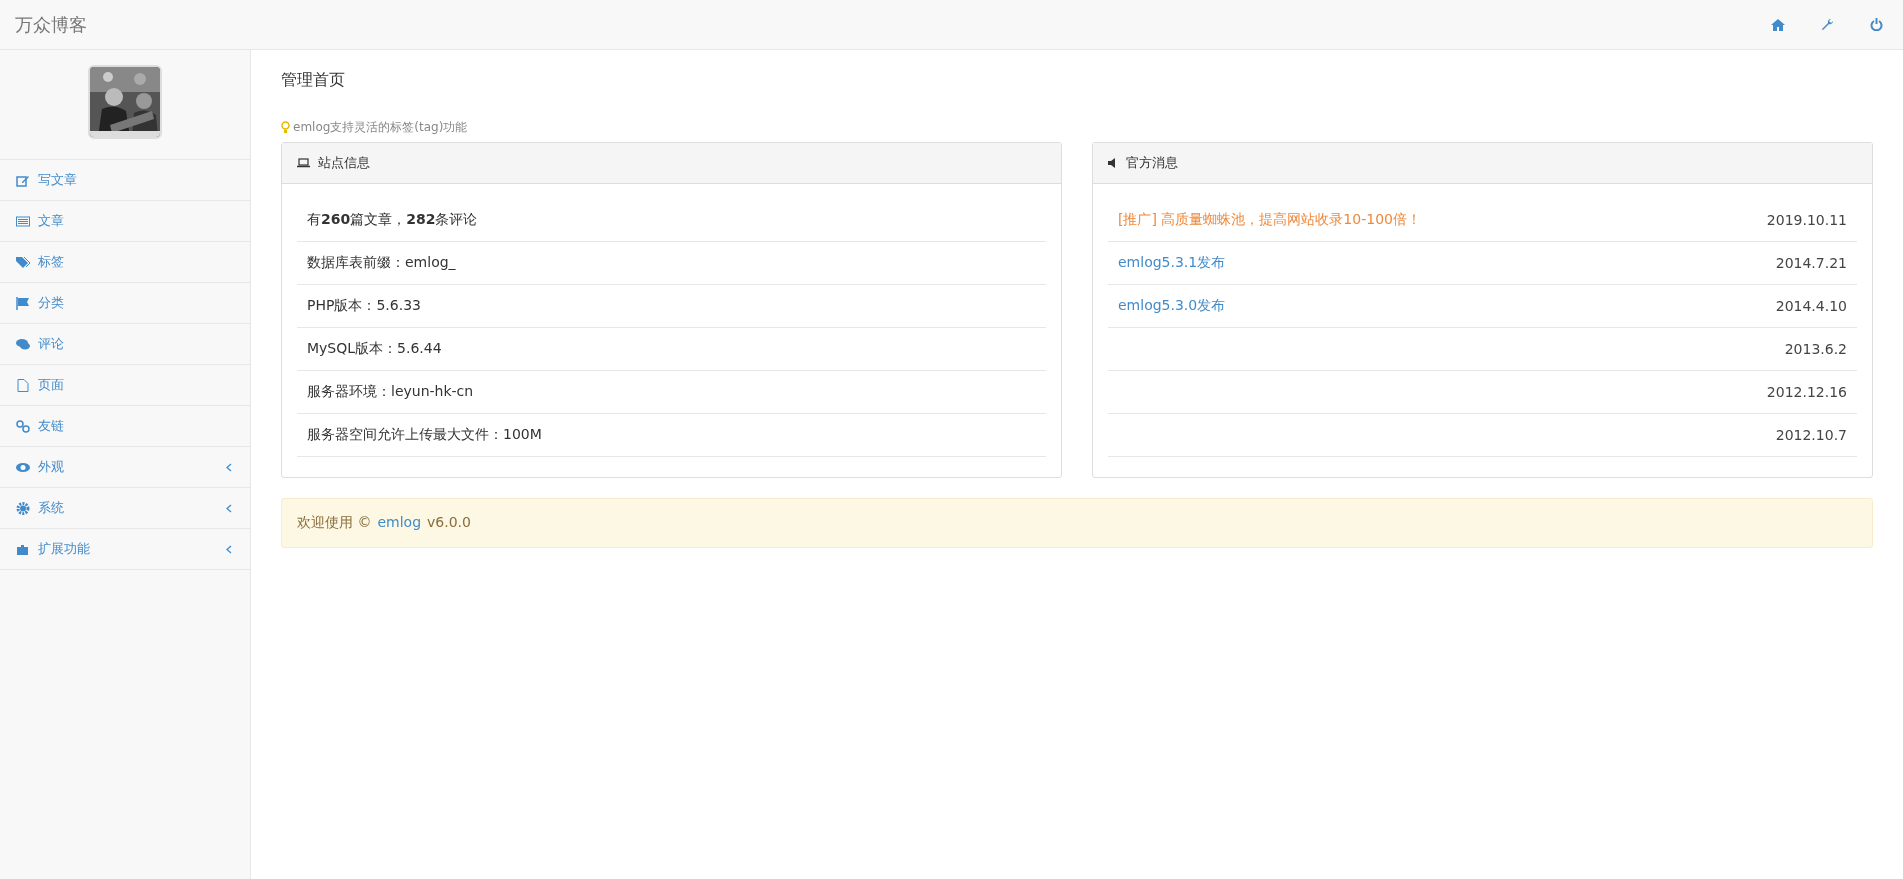 The width and height of the screenshot is (1903, 879). Describe the element at coordinates (1778, 24) in the screenshot. I see `home-icon` at that location.